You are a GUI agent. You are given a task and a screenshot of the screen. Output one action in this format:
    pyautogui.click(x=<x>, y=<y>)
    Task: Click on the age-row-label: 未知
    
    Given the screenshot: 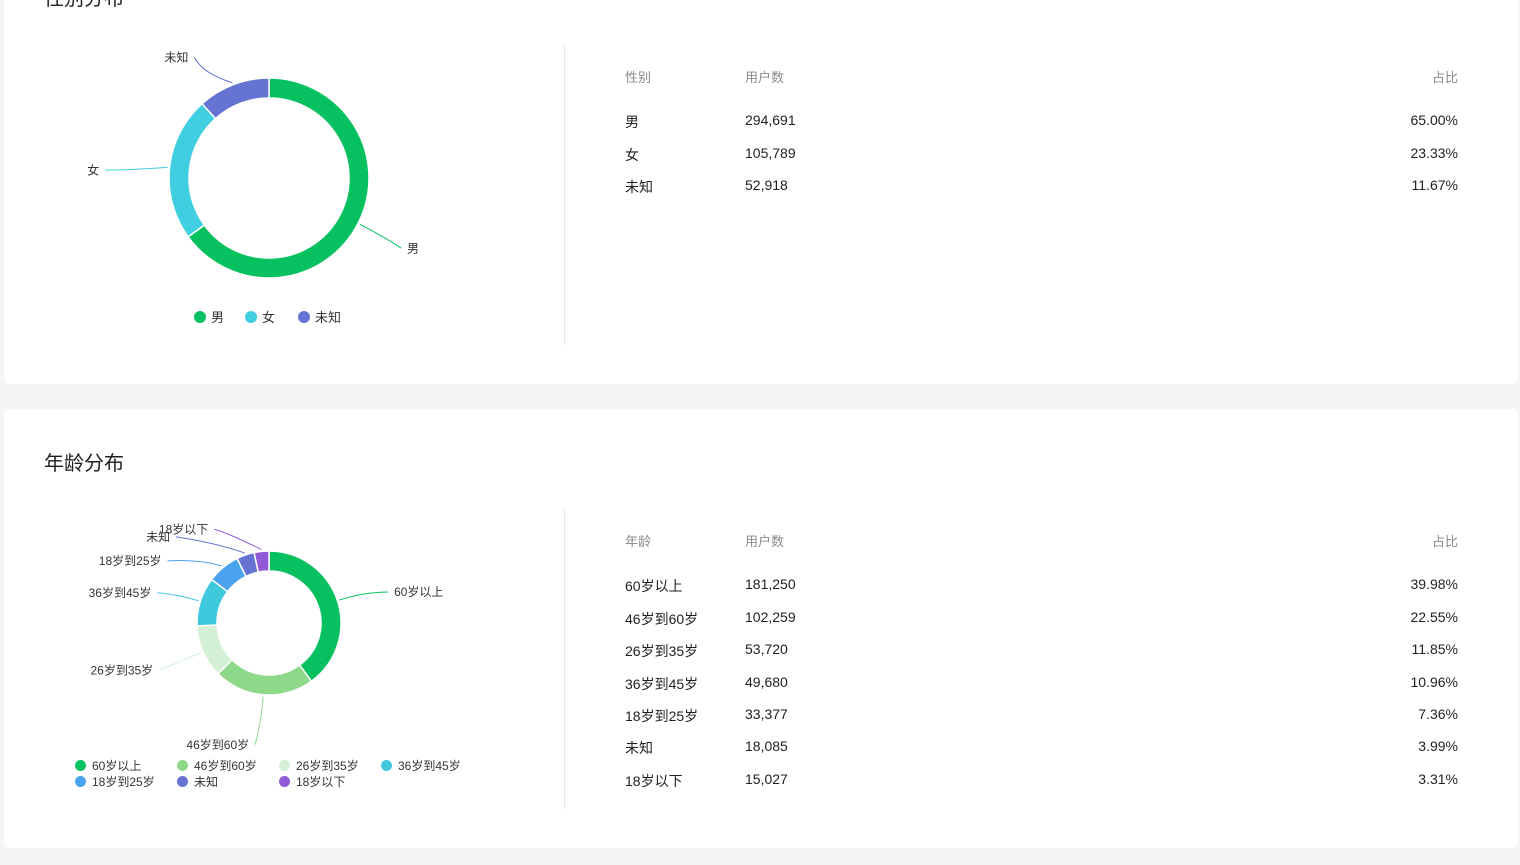 What is the action you would take?
    pyautogui.click(x=639, y=748)
    